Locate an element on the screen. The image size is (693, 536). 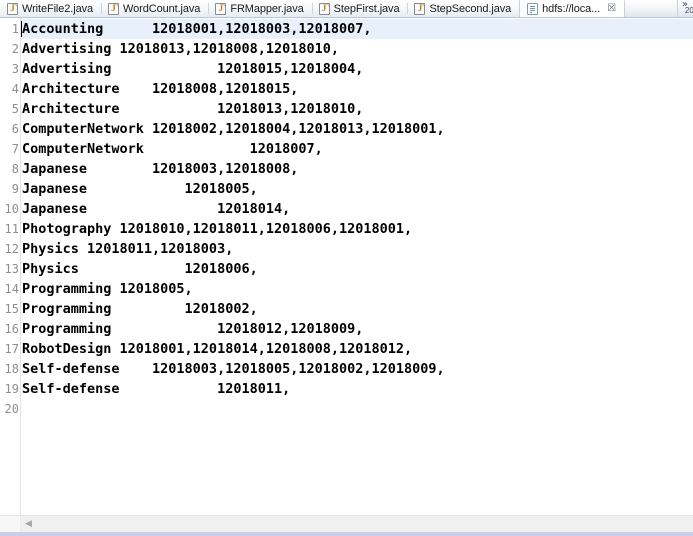
tab-label: StepFirst.java is located at coordinates (366, 8).